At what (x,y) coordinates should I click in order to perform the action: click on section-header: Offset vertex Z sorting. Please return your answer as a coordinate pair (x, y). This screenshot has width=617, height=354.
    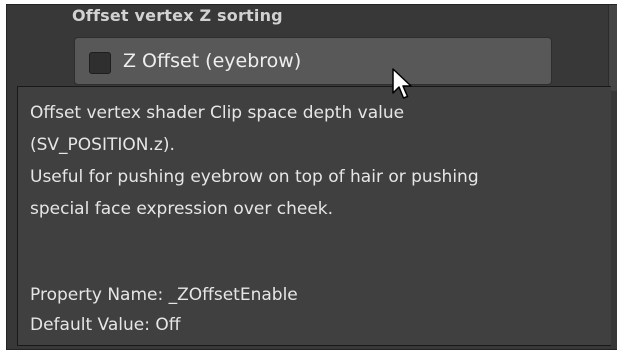
    Looking at the image, I should click on (177, 15).